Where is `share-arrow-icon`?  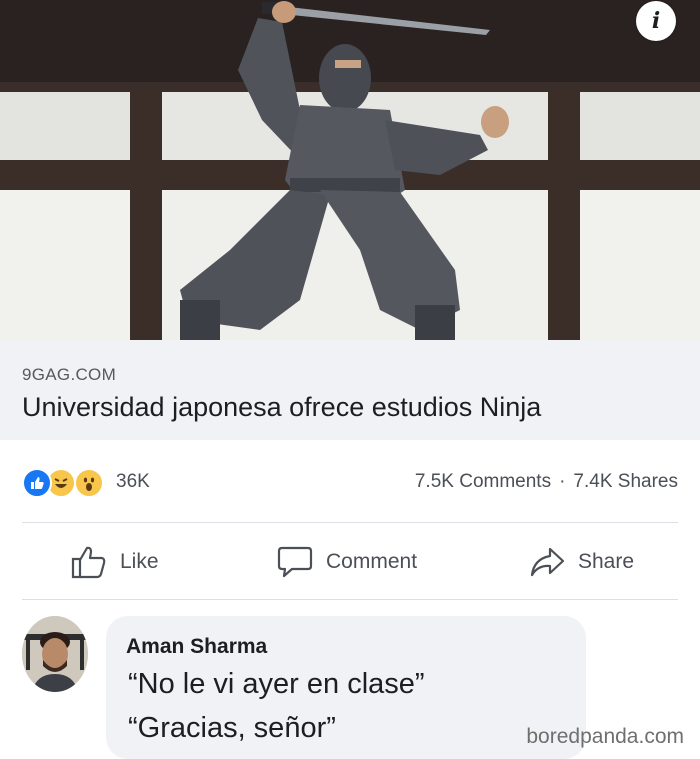
share-arrow-icon is located at coordinates (547, 562).